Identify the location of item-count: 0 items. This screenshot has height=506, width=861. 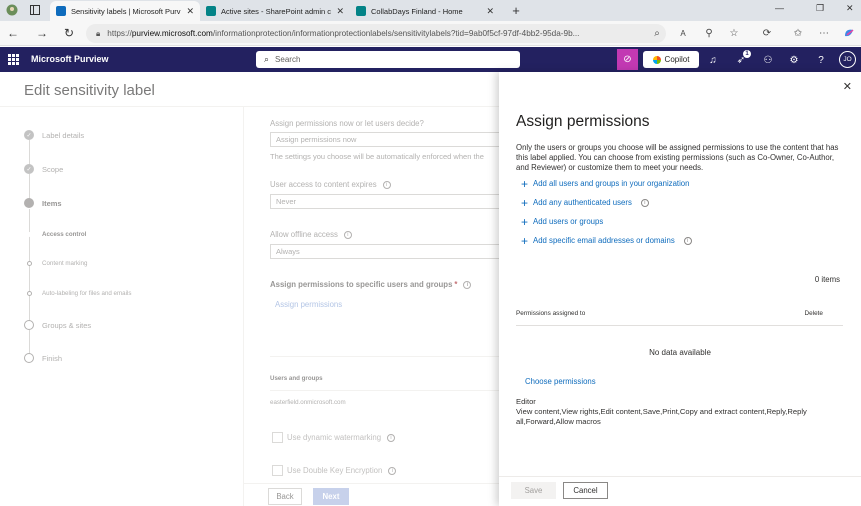
(827, 279).